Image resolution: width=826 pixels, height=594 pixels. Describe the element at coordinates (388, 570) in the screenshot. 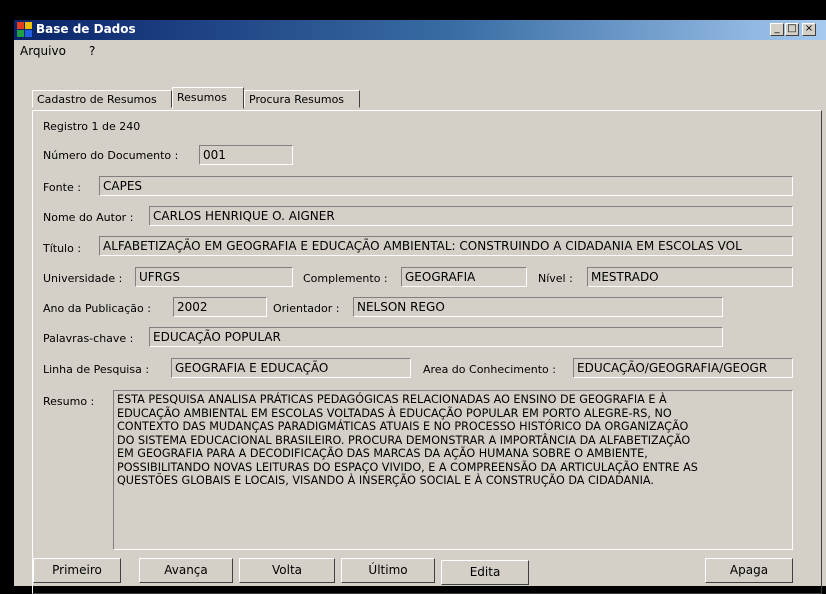

I see `ultimo-button: Último` at that location.